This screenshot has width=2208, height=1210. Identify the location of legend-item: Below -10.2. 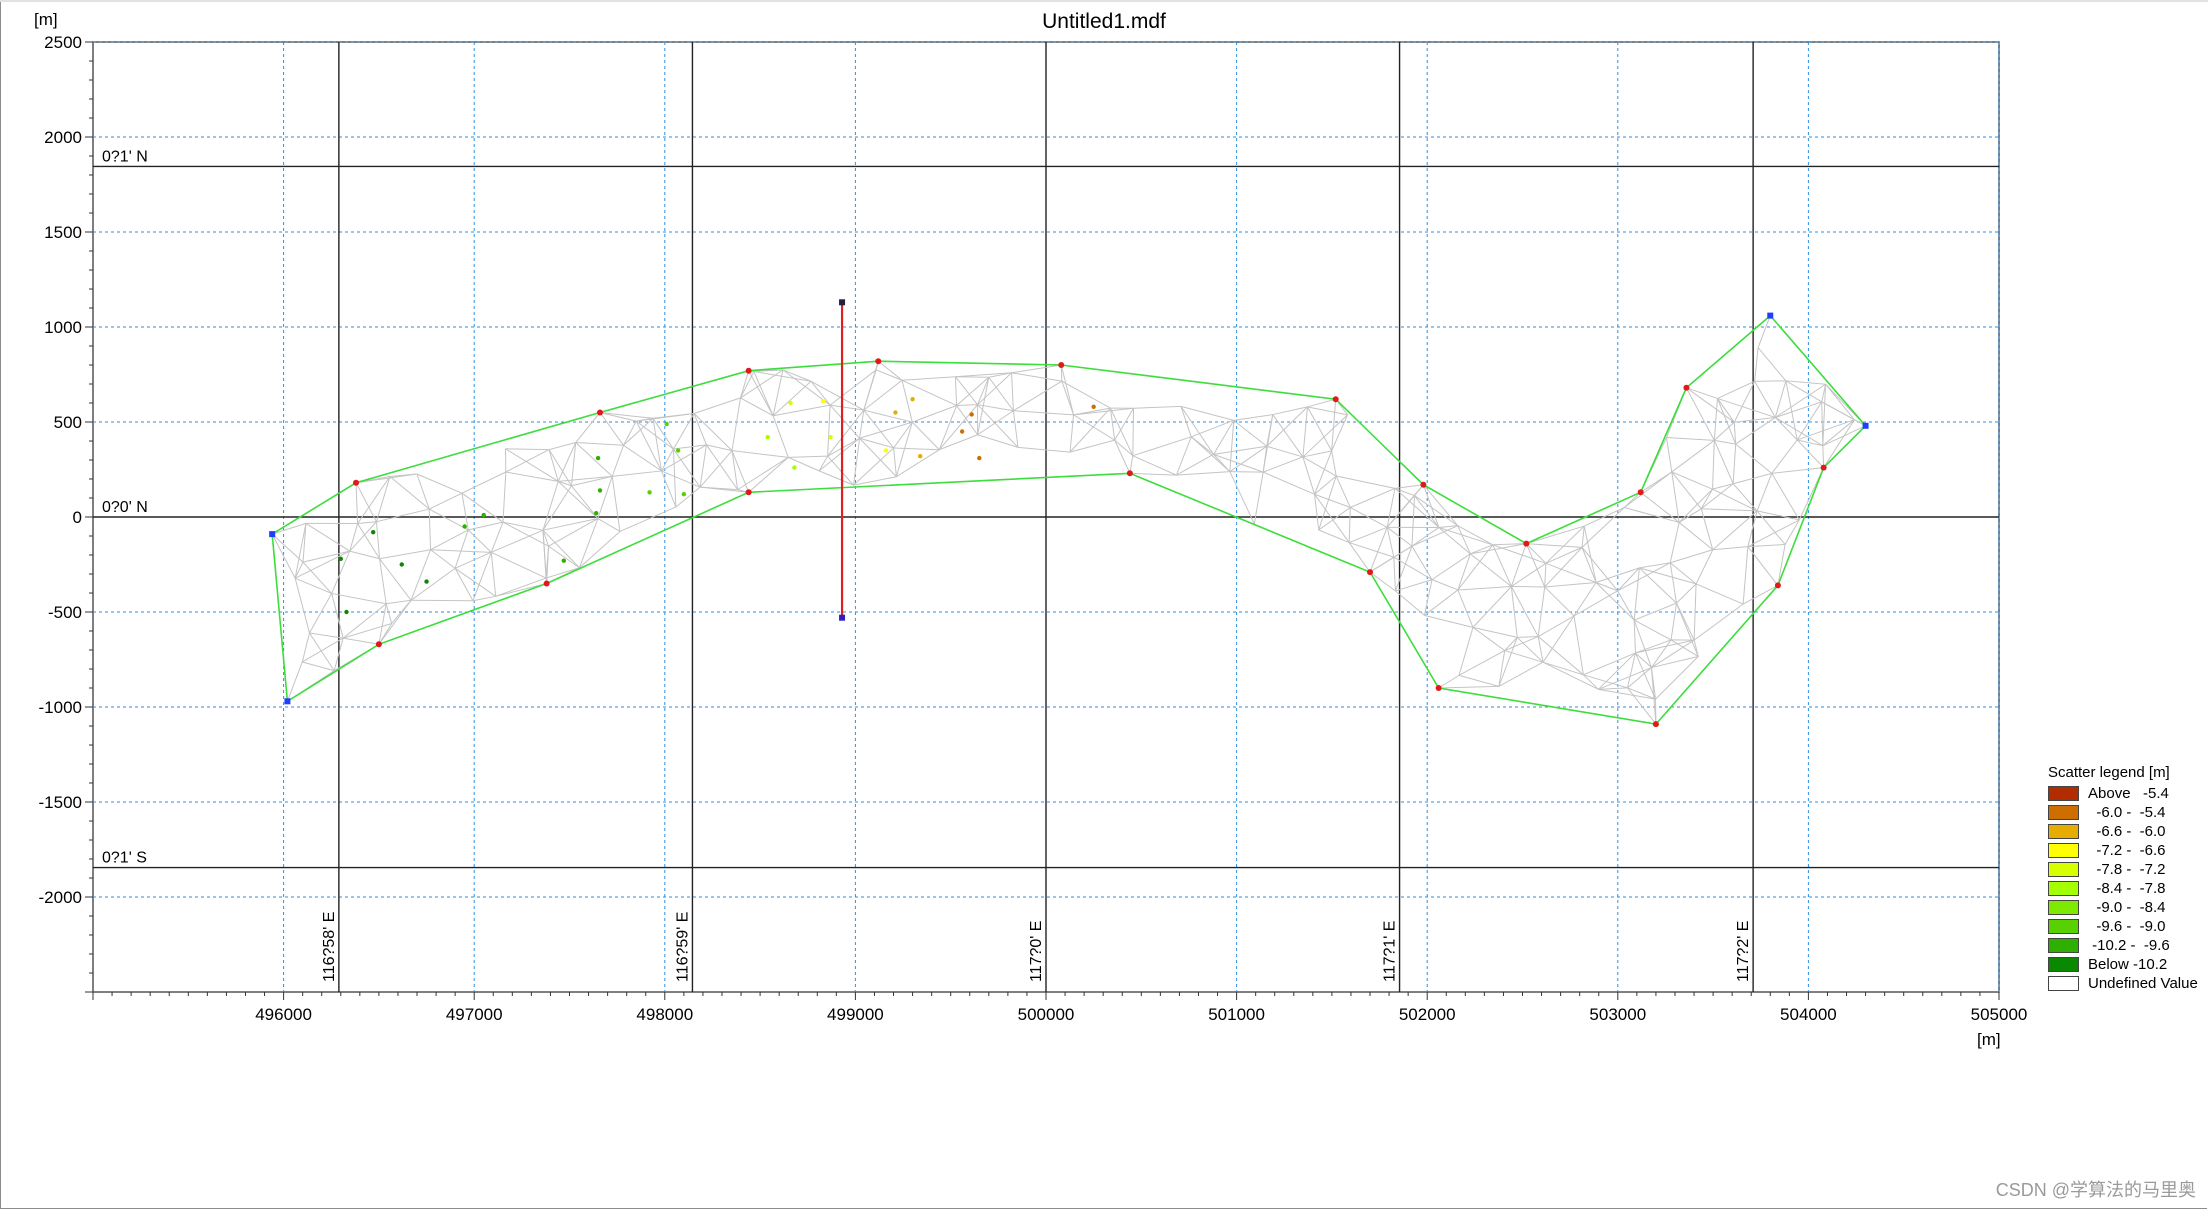
(2123, 964).